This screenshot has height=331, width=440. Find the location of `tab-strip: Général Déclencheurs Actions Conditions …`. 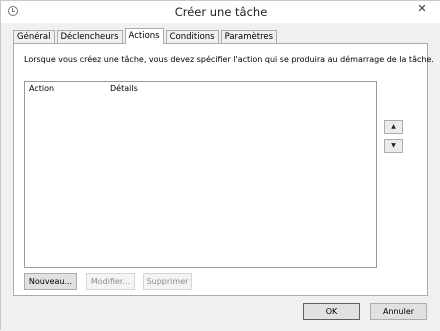

tab-strip: Général Déclencheurs Actions Conditions … is located at coordinates (146, 36).